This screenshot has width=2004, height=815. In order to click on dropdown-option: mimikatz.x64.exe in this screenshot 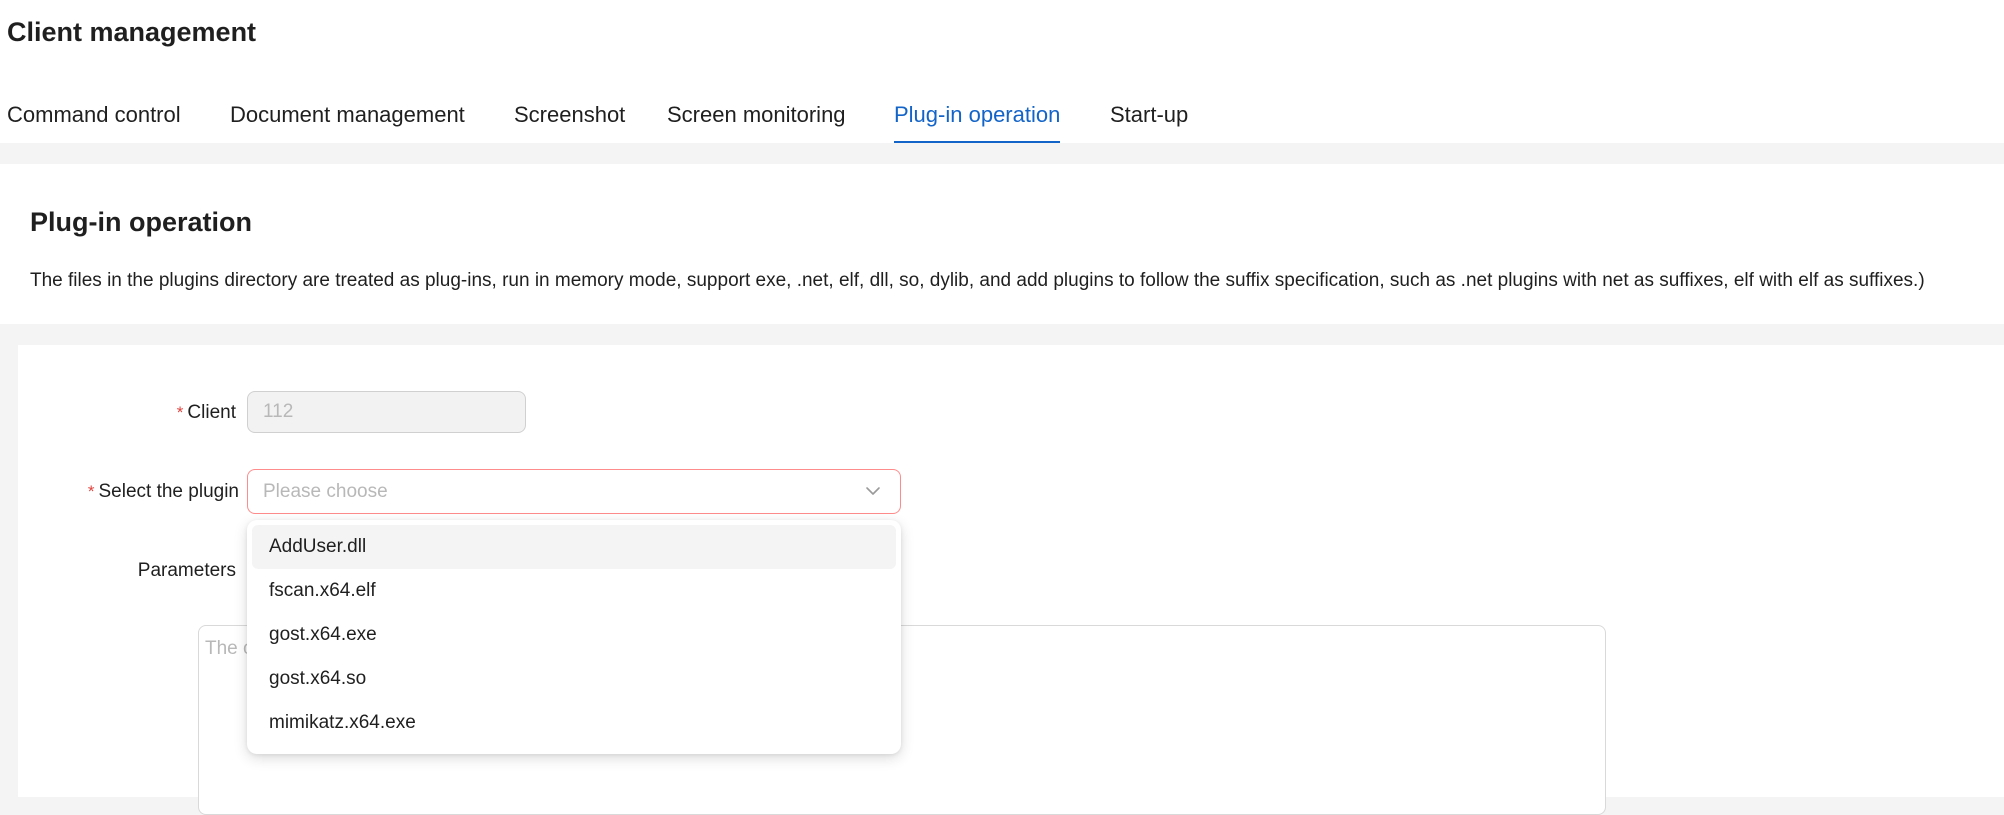, I will do `click(574, 723)`.